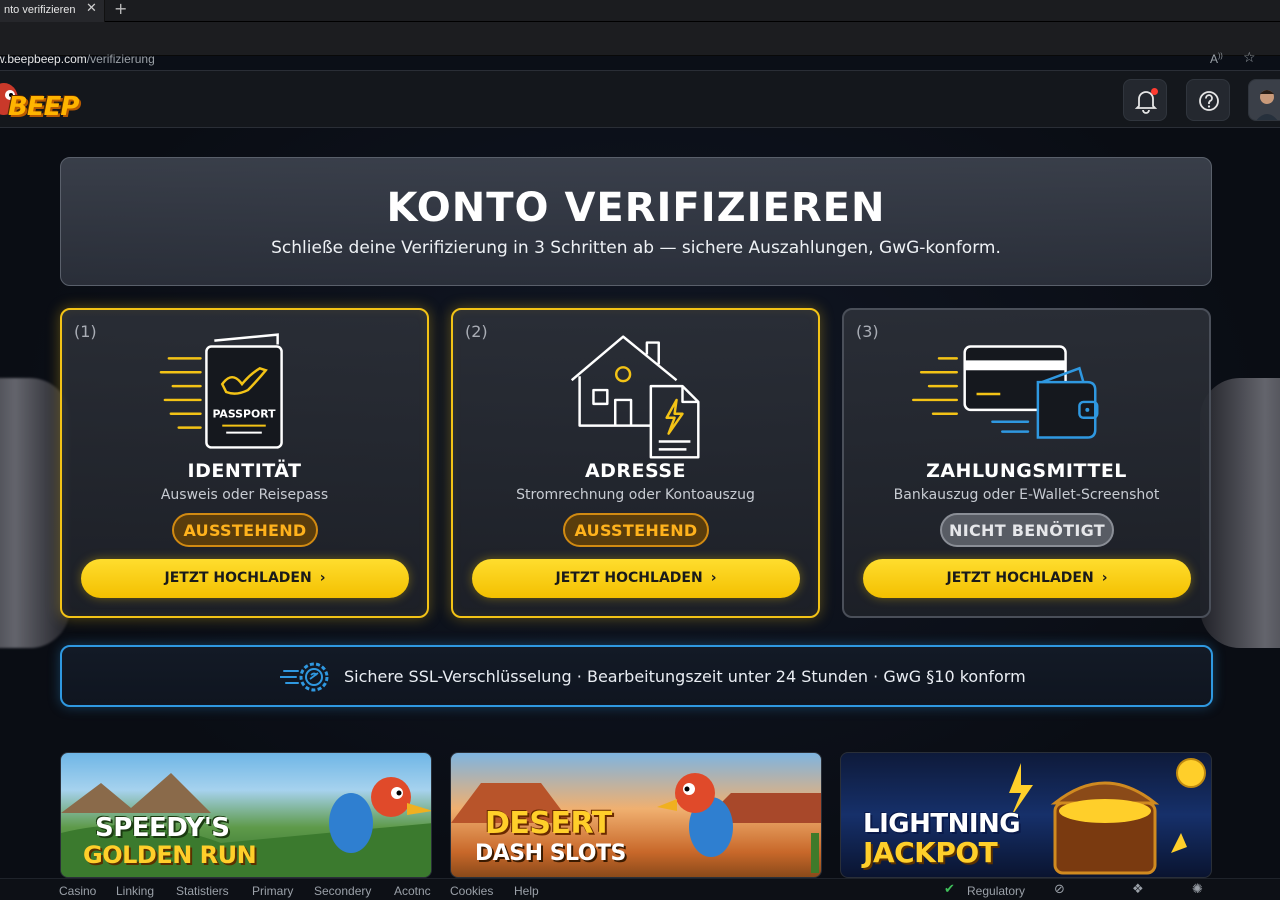 The width and height of the screenshot is (1280, 900). Describe the element at coordinates (244, 414) in the screenshot. I see `passport-label: PASSPORT` at that location.